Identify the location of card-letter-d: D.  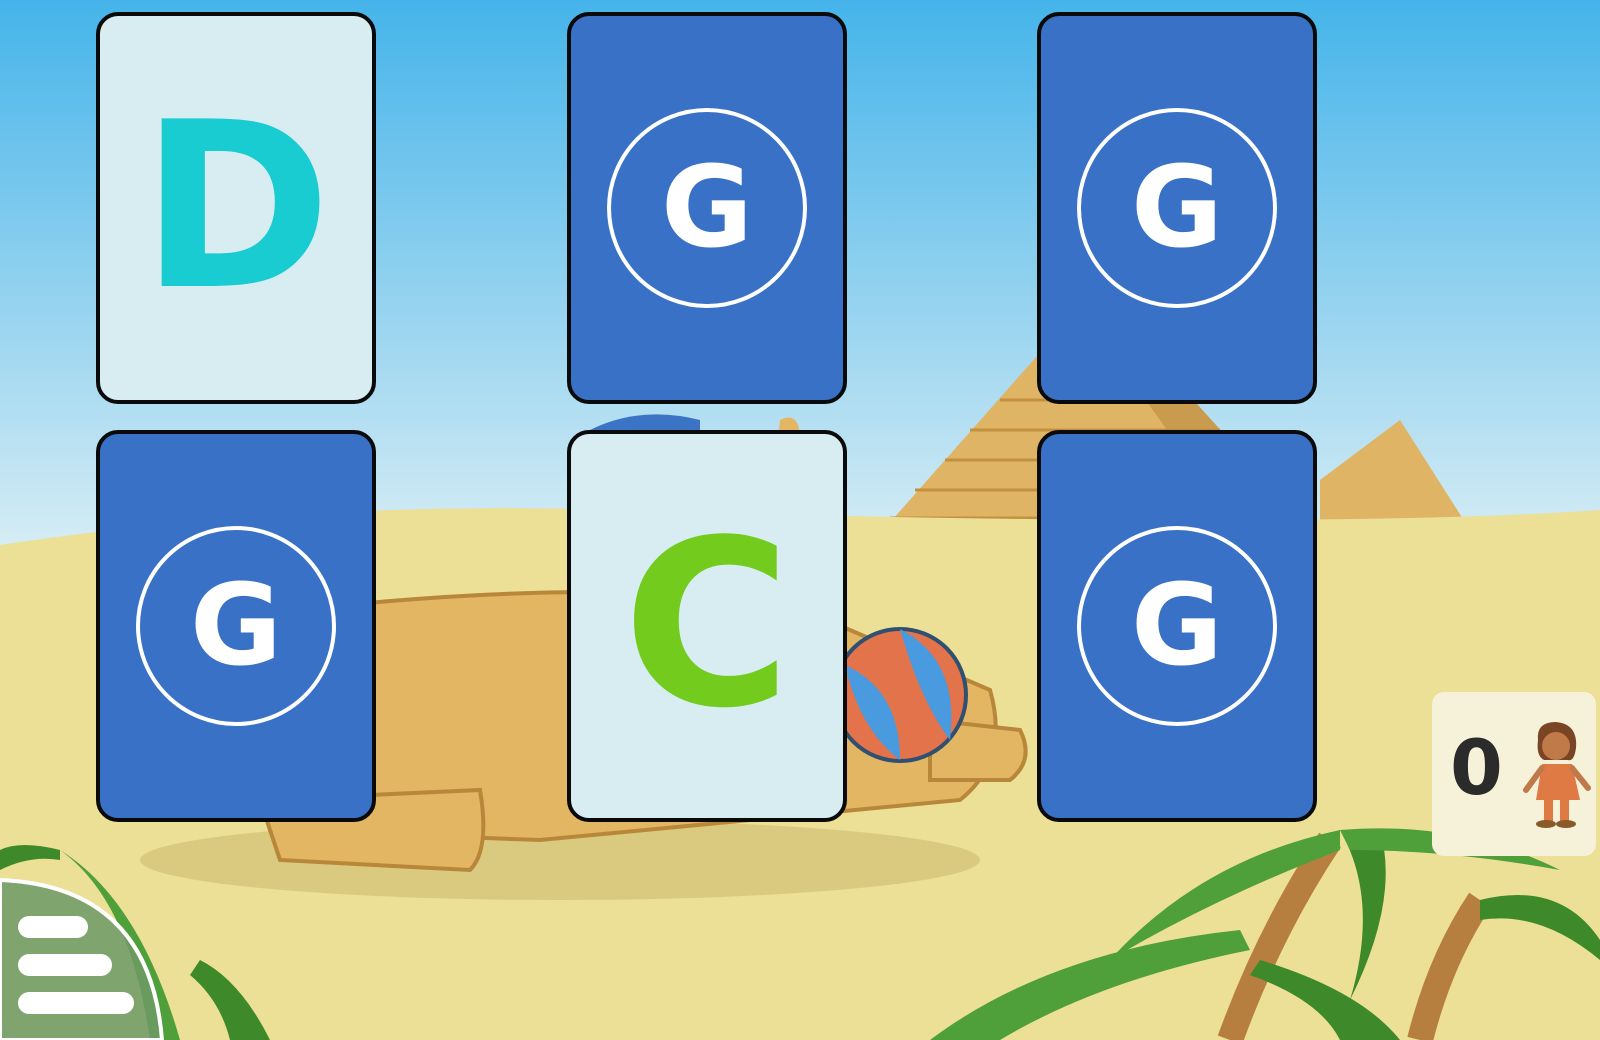
(236, 207).